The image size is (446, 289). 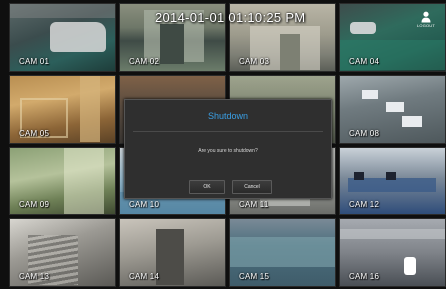 What do you see at coordinates (392, 181) in the screenshot?
I see `camera-tile-12: CAM 12` at bounding box center [392, 181].